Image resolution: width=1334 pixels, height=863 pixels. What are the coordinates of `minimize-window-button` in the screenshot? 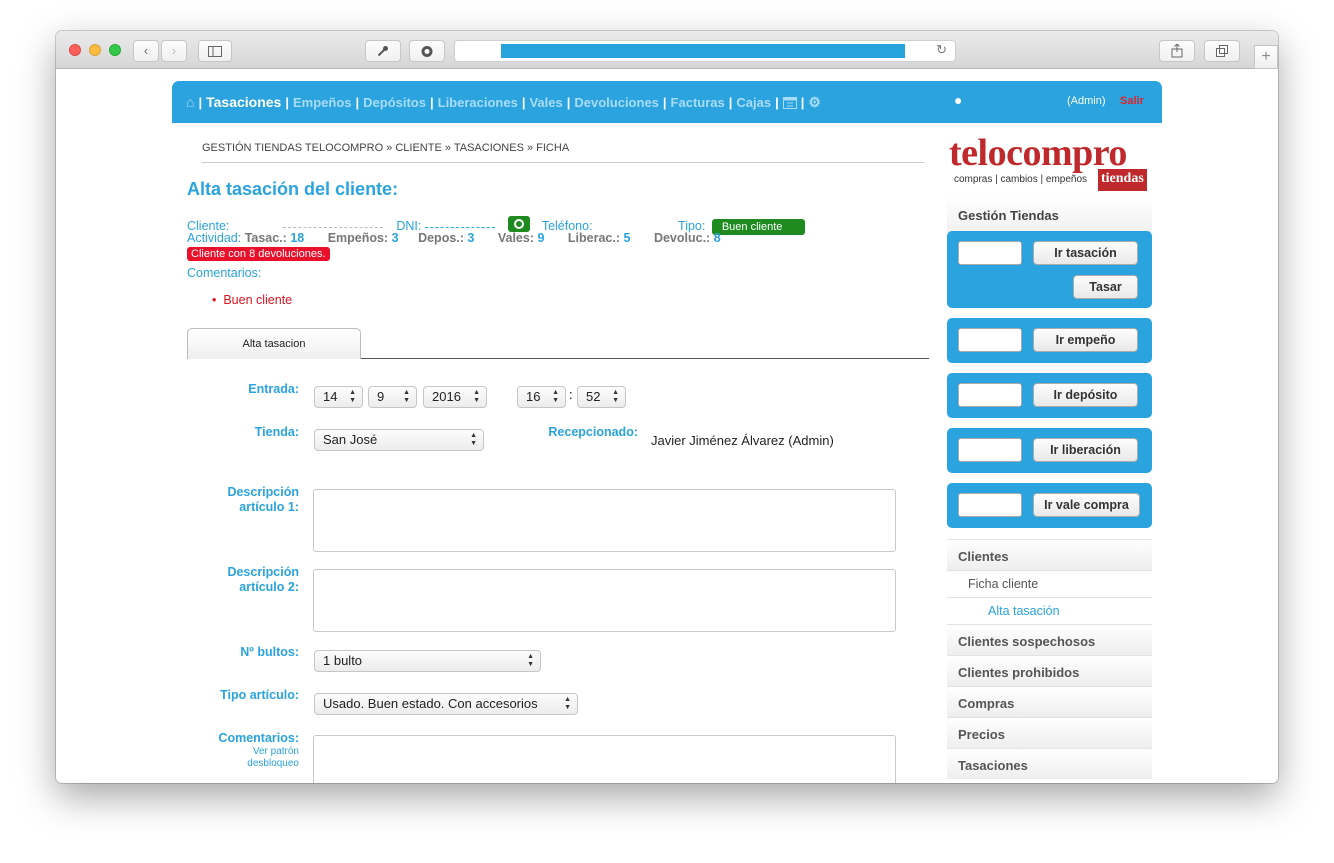 It's located at (95, 50).